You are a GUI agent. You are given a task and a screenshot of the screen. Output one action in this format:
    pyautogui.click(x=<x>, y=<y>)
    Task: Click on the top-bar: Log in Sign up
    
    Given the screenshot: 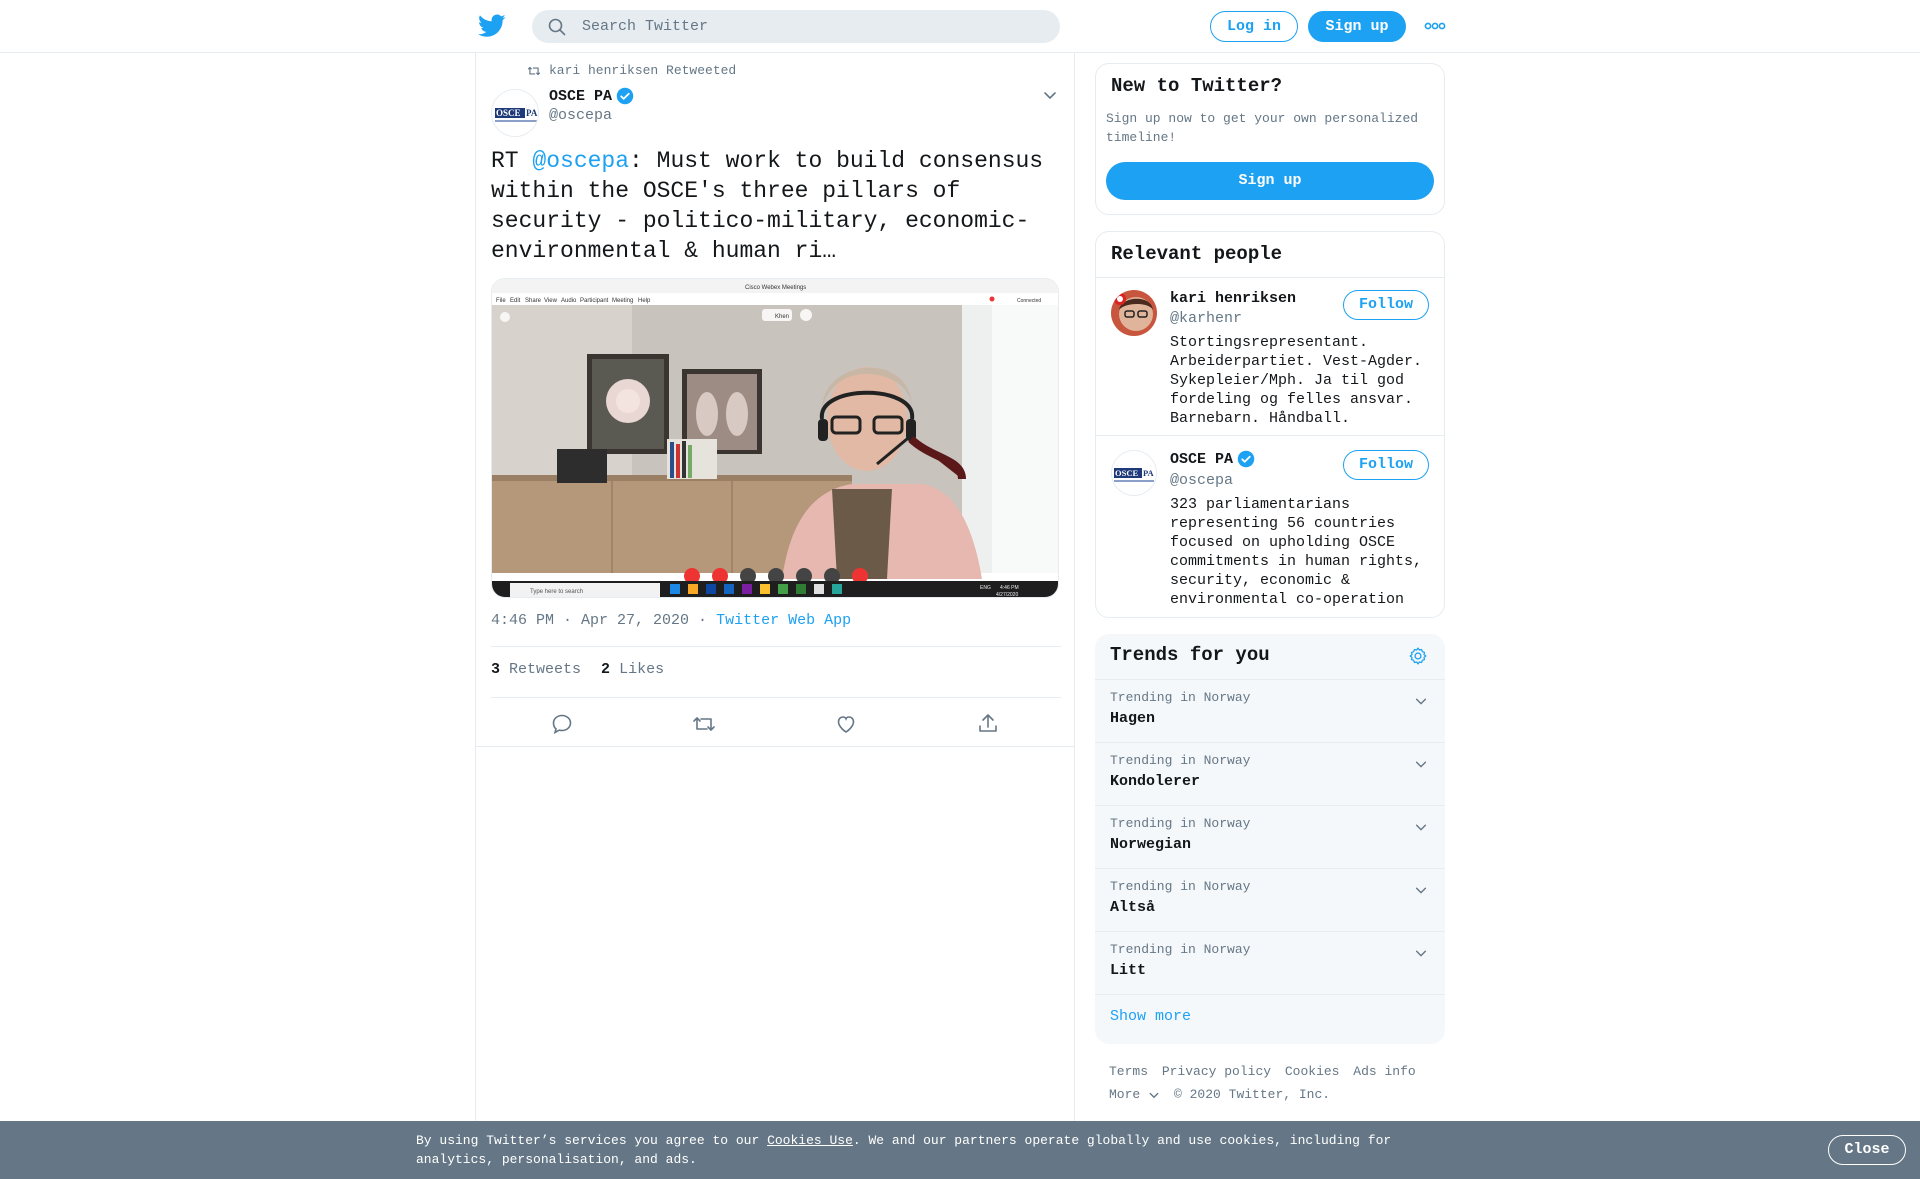 What is the action you would take?
    pyautogui.click(x=960, y=26)
    